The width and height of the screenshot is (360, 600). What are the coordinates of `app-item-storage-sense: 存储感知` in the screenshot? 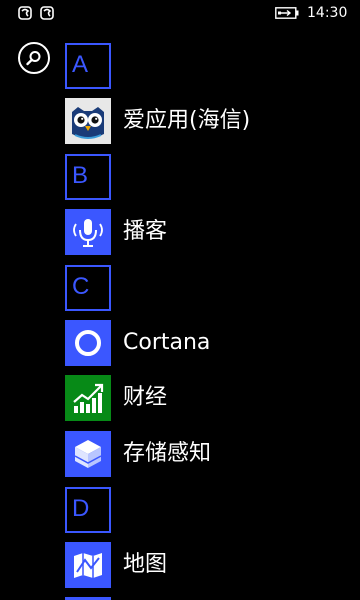 It's located at (205, 454).